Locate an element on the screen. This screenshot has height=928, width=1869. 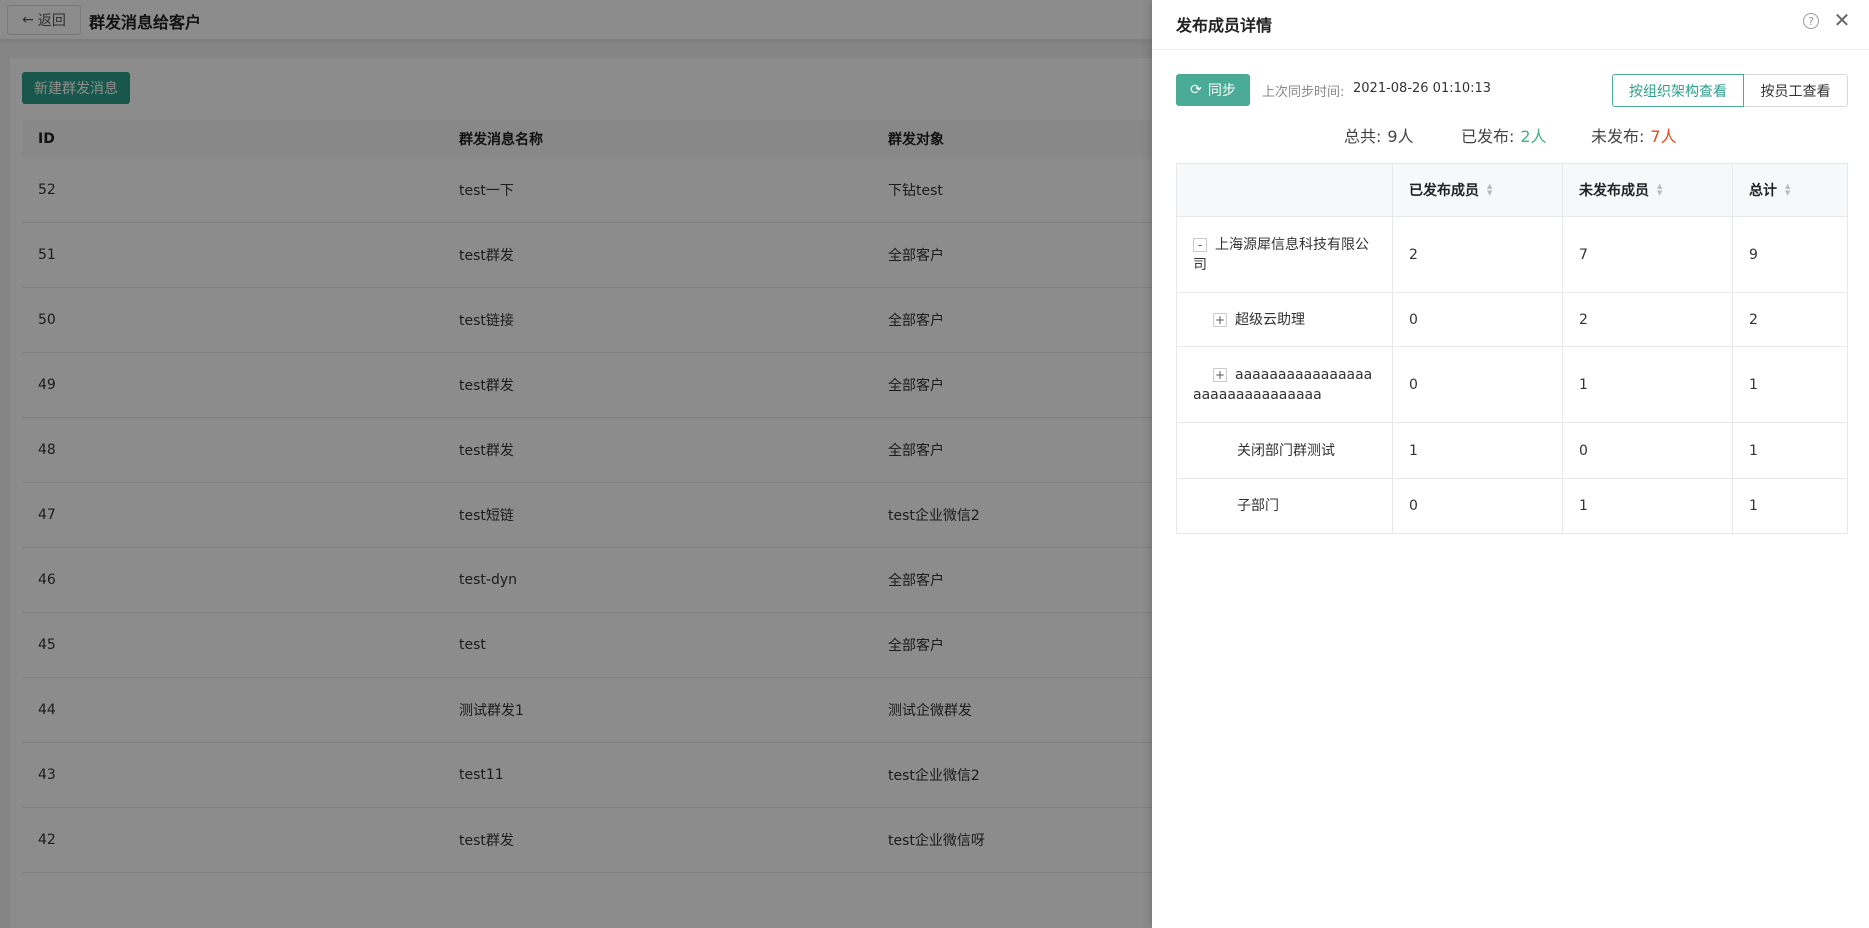
member-row: - 上海源犀信息科技有限公司 2 7 9 is located at coordinates (1512, 255).